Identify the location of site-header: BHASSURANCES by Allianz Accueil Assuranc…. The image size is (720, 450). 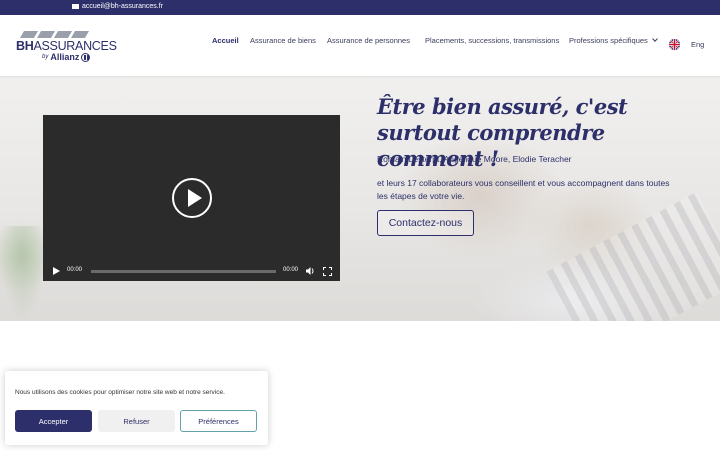
(360, 45).